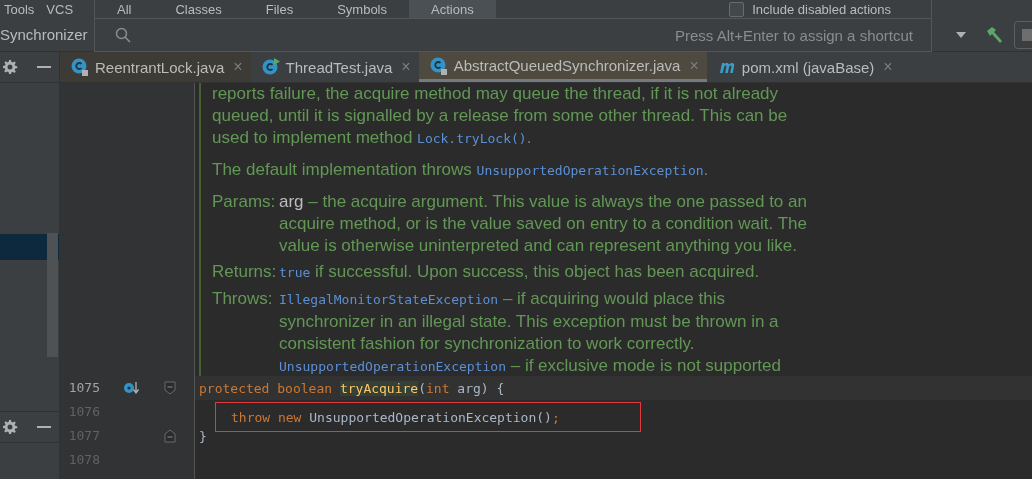 This screenshot has width=1032, height=479. I want to click on search-scope-tab: Actions, so click(452, 9).